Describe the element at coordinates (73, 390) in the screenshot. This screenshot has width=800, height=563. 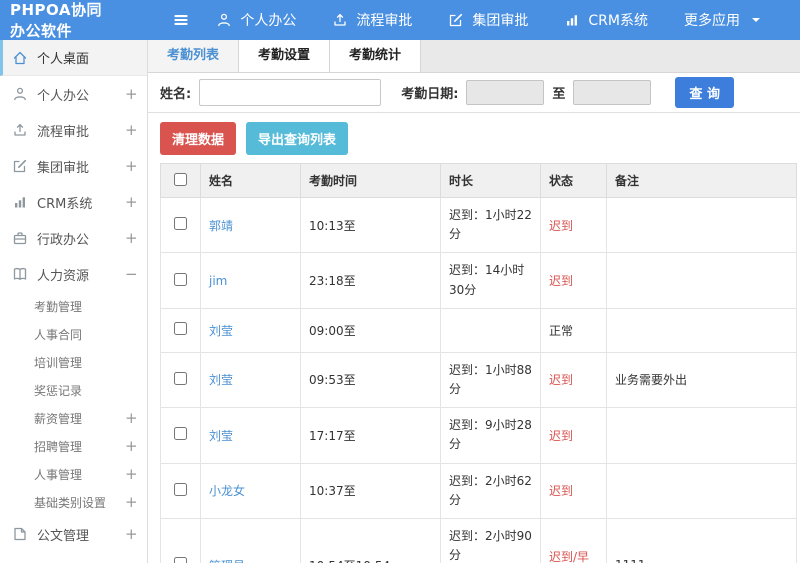
I see `sidebar-subitem-7-4: 奖惩记录` at that location.